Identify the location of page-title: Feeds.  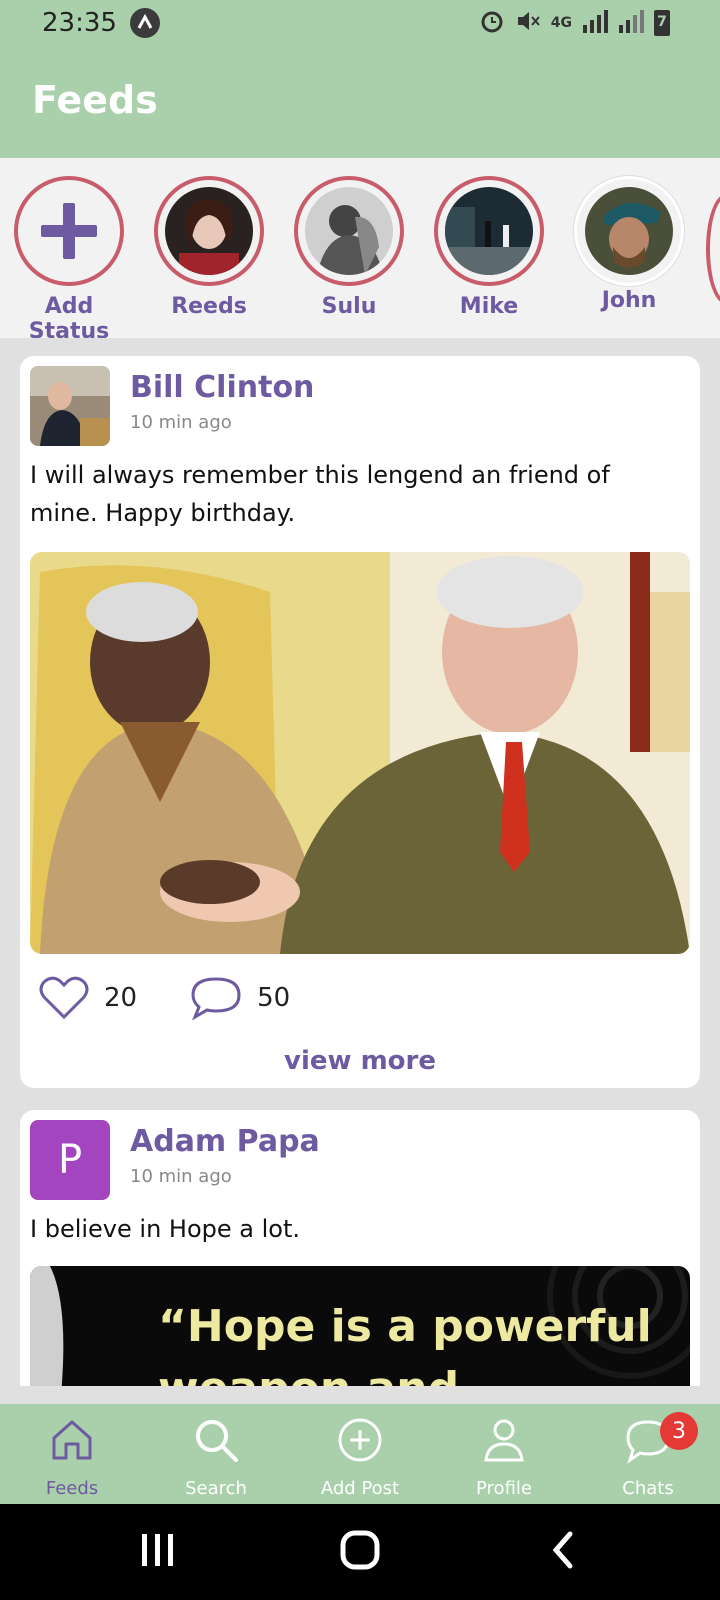
(95, 100).